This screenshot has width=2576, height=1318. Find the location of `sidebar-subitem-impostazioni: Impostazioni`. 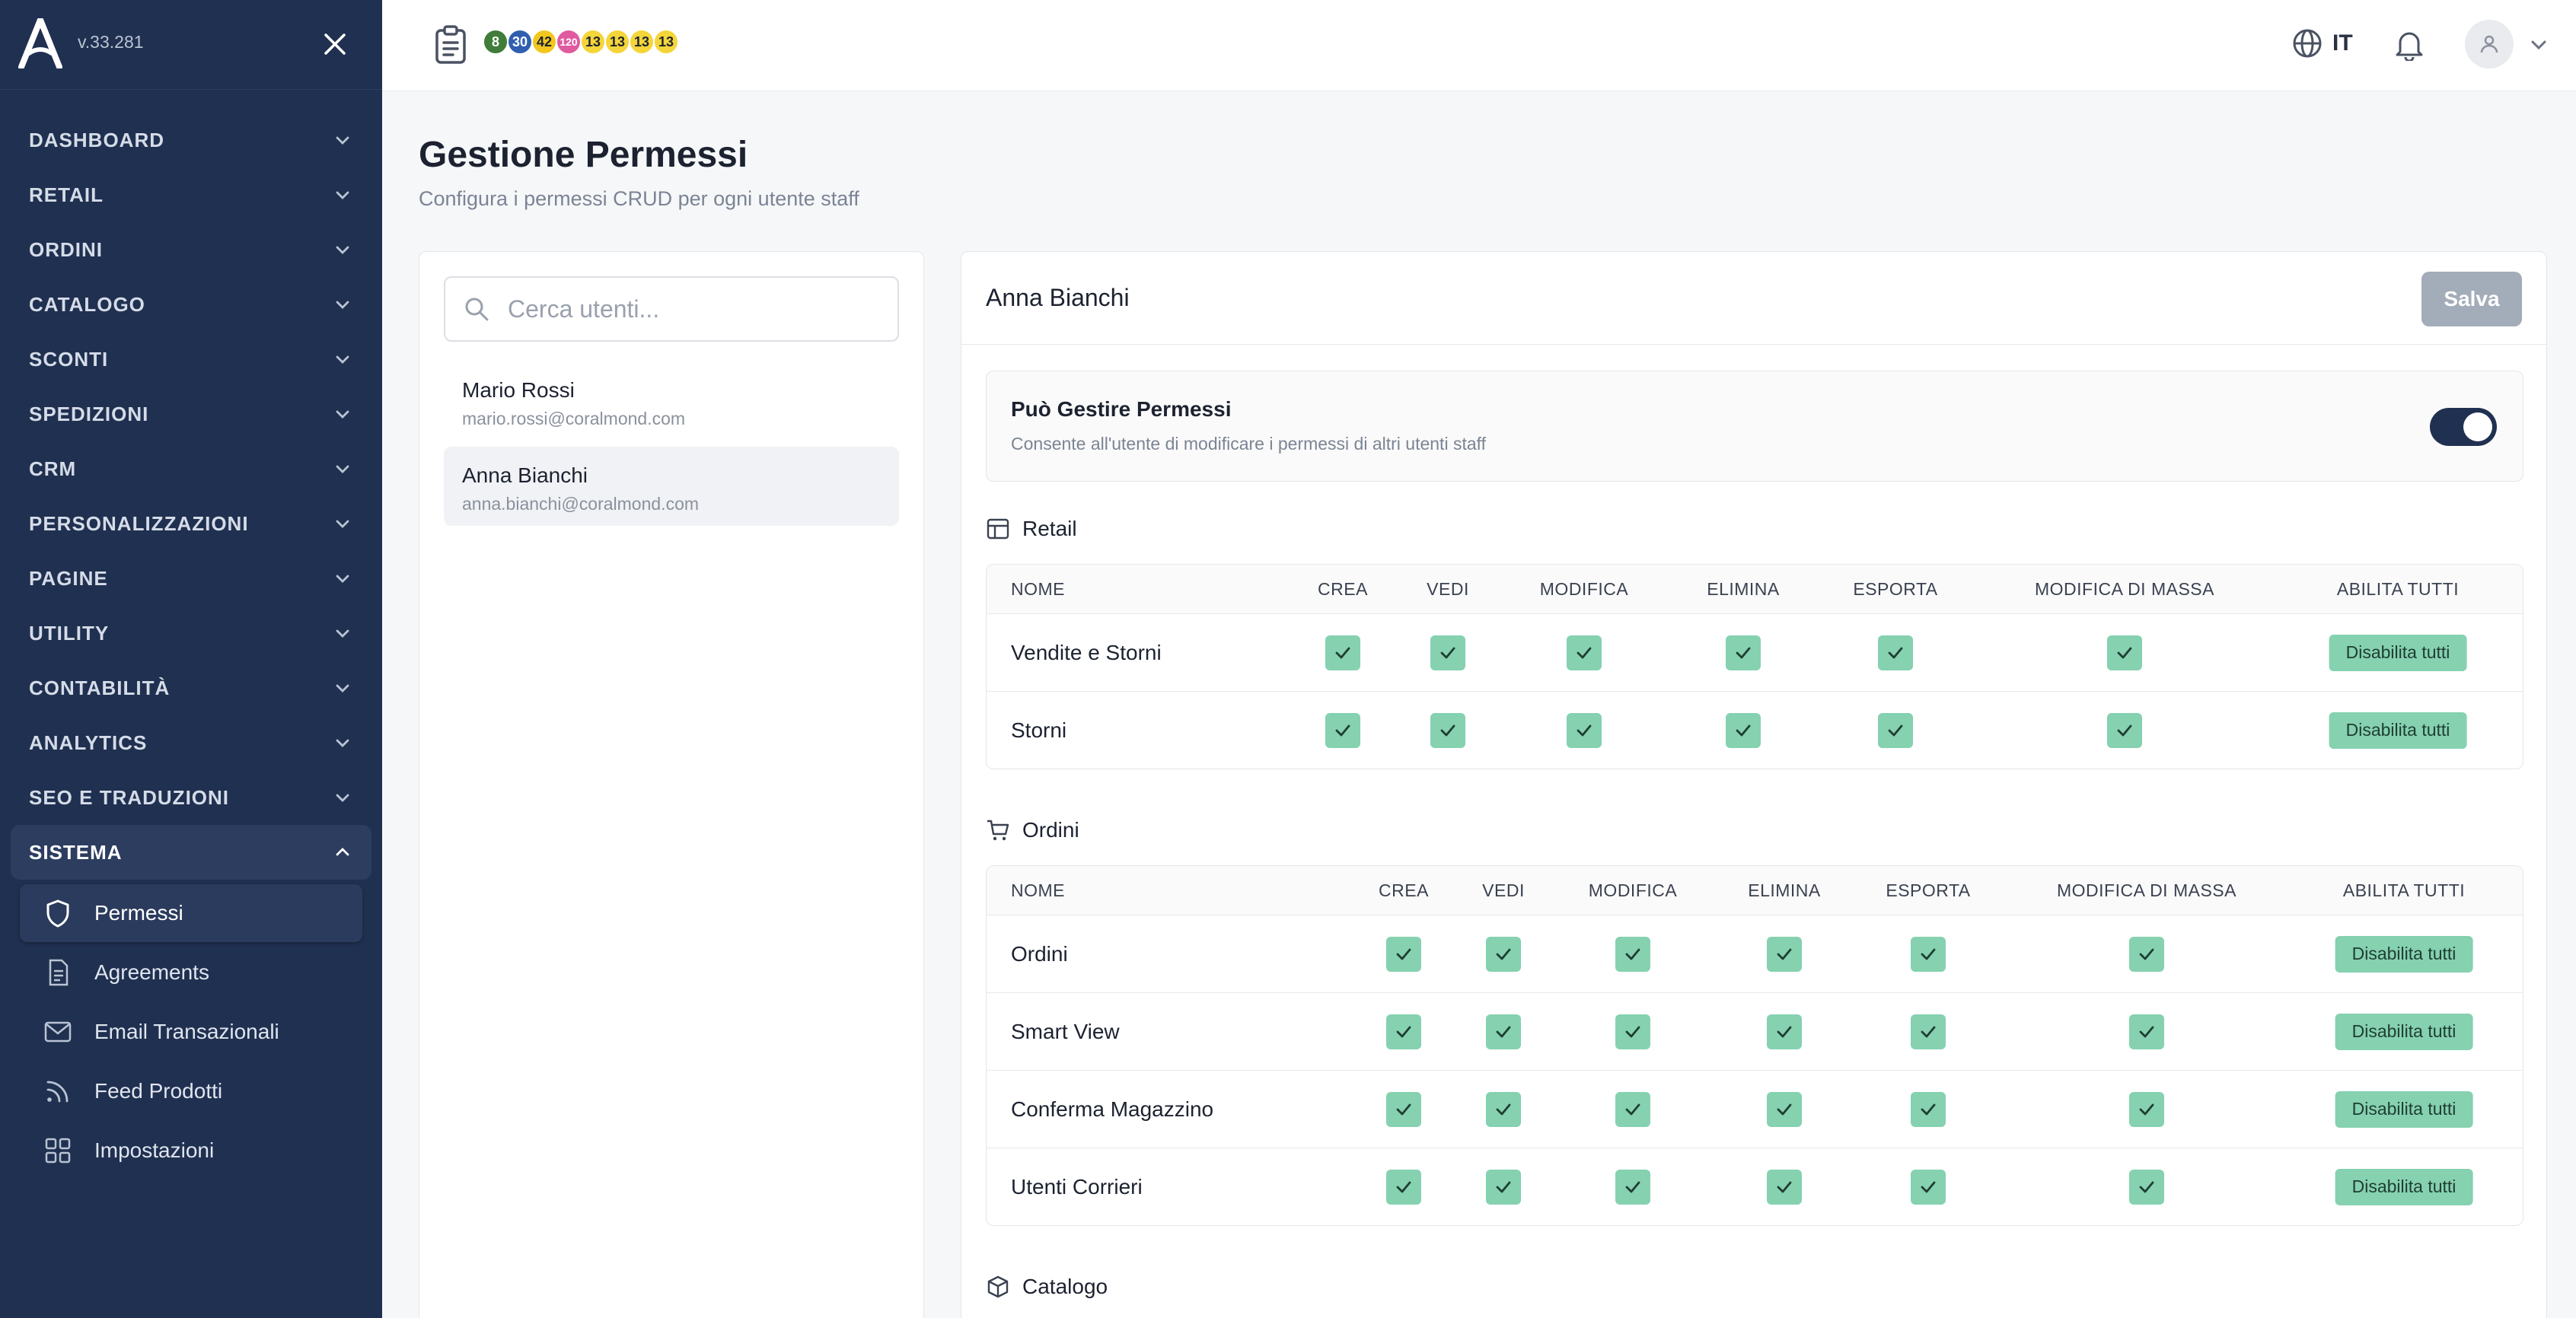

sidebar-subitem-impostazioni: Impostazioni is located at coordinates (191, 1151).